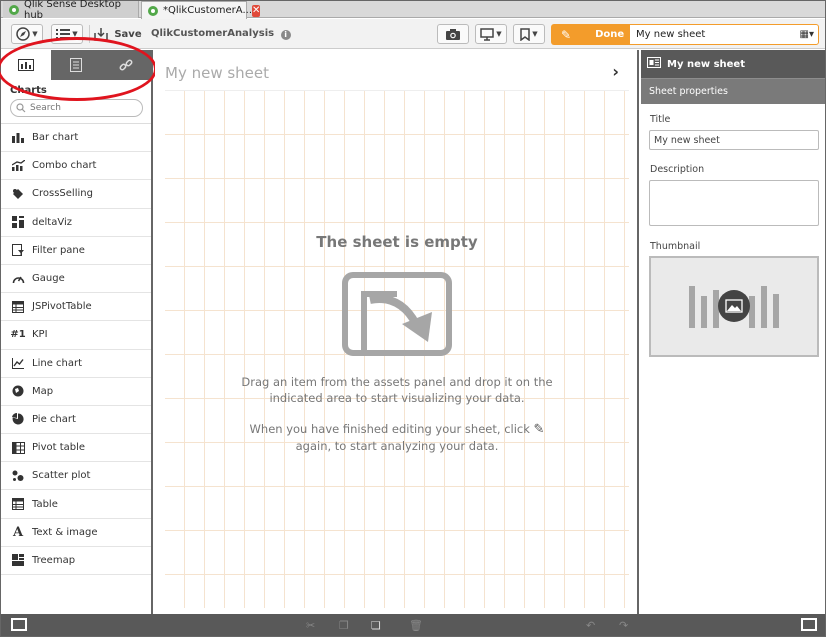 This screenshot has height=637, width=826. Describe the element at coordinates (675, 246) in the screenshot. I see `thumbnail-label: Thumbnail` at that location.